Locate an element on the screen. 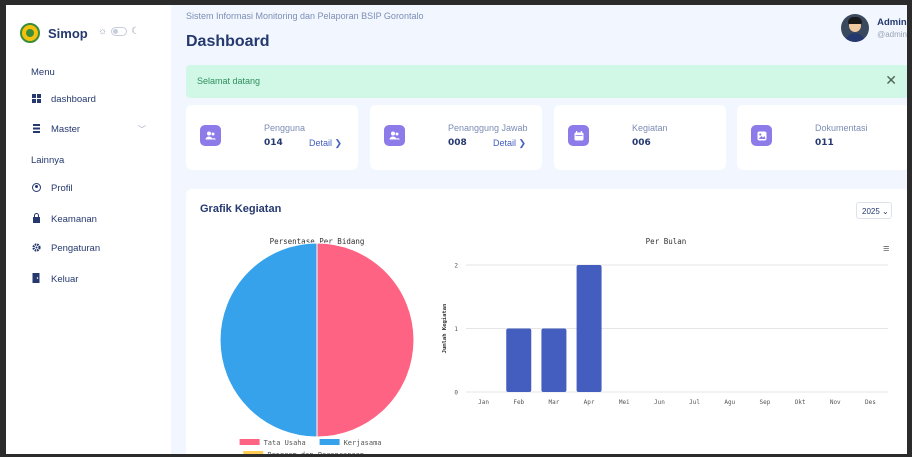 This screenshot has height=457, width=912. y-tick-label: 0 is located at coordinates (456, 393).